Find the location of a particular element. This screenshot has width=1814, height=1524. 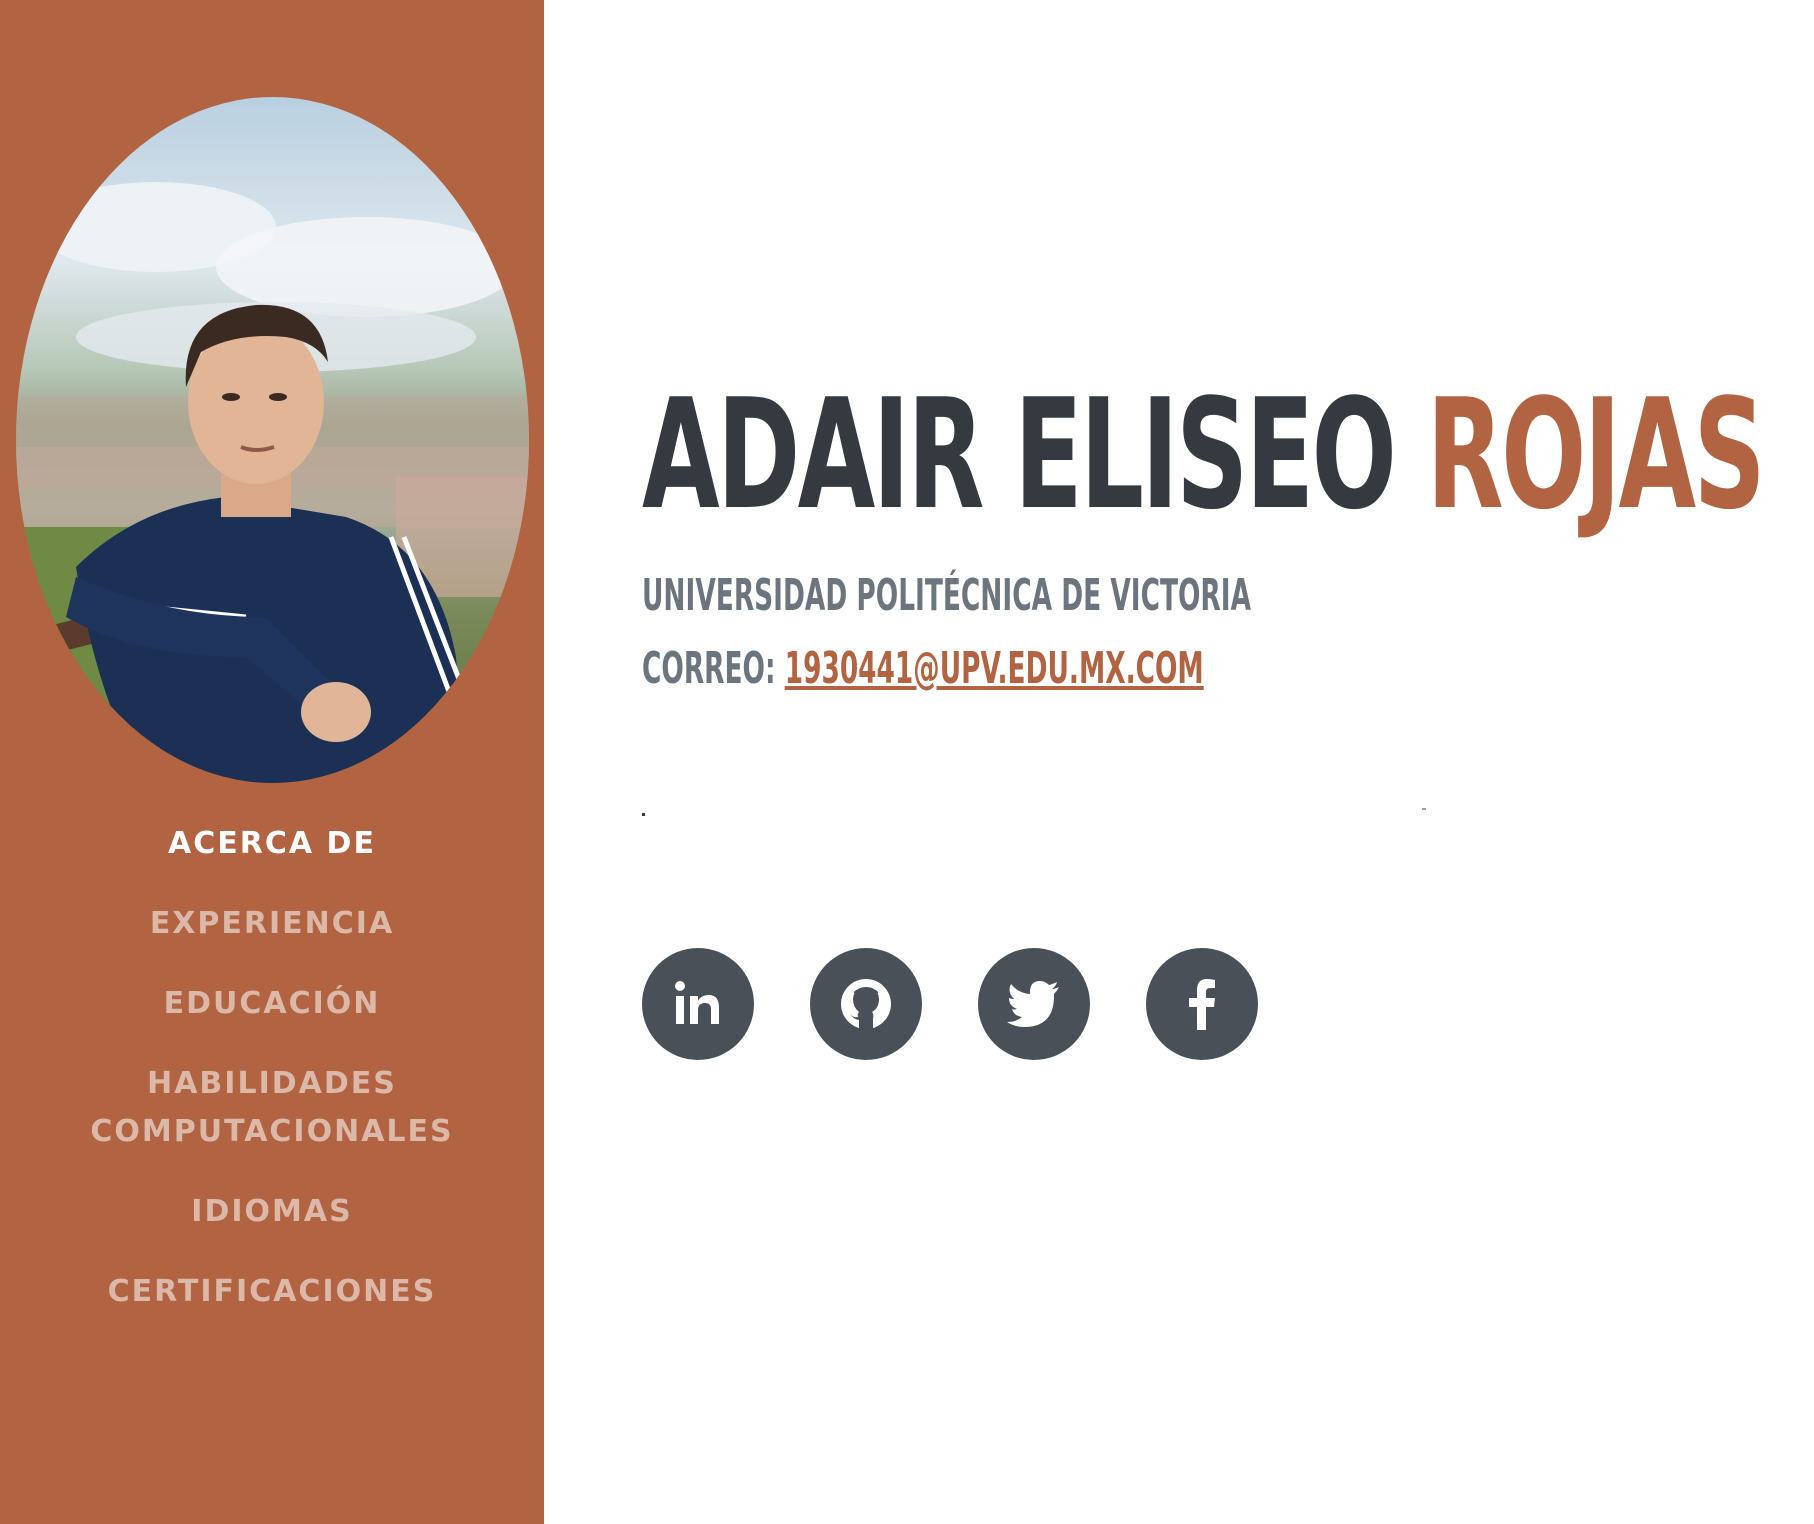

facebook-icon is located at coordinates (1202, 1004).